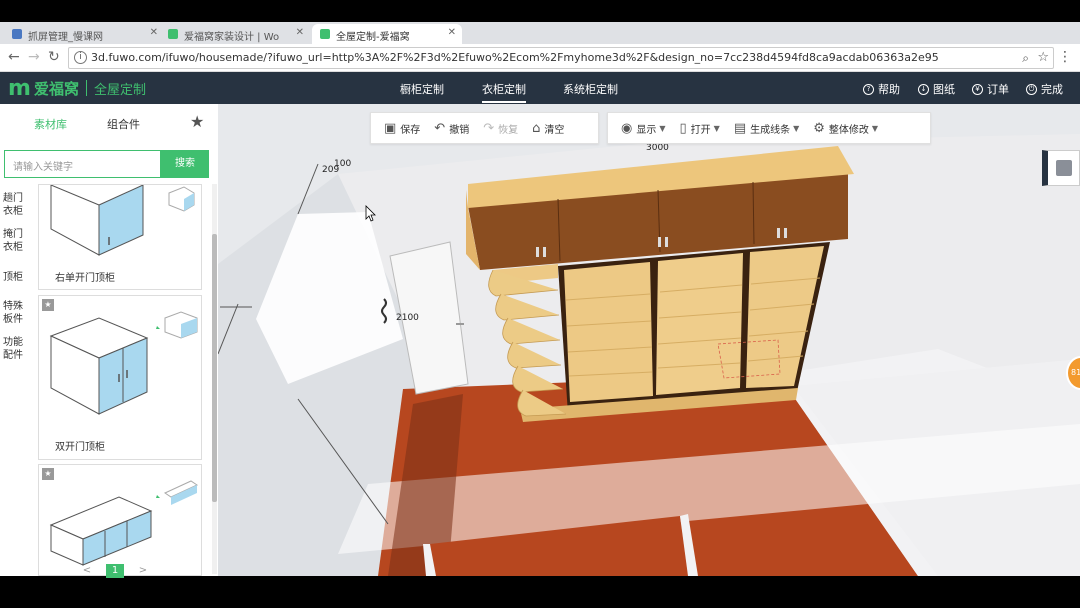 Image resolution: width=1080 pixels, height=608 pixels. What do you see at coordinates (119, 90) in the screenshot?
I see `logo-subtitle: 全屋定制` at bounding box center [119, 90].